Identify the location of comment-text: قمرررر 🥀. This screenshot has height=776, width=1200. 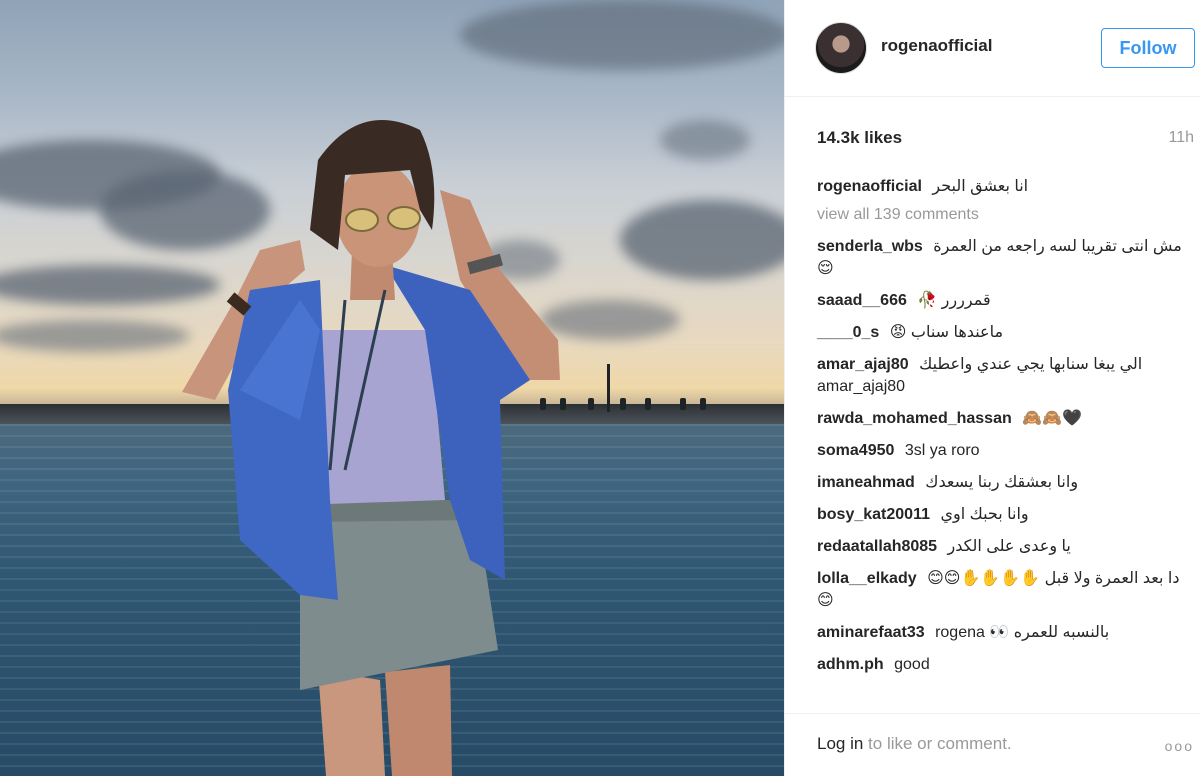
(954, 300).